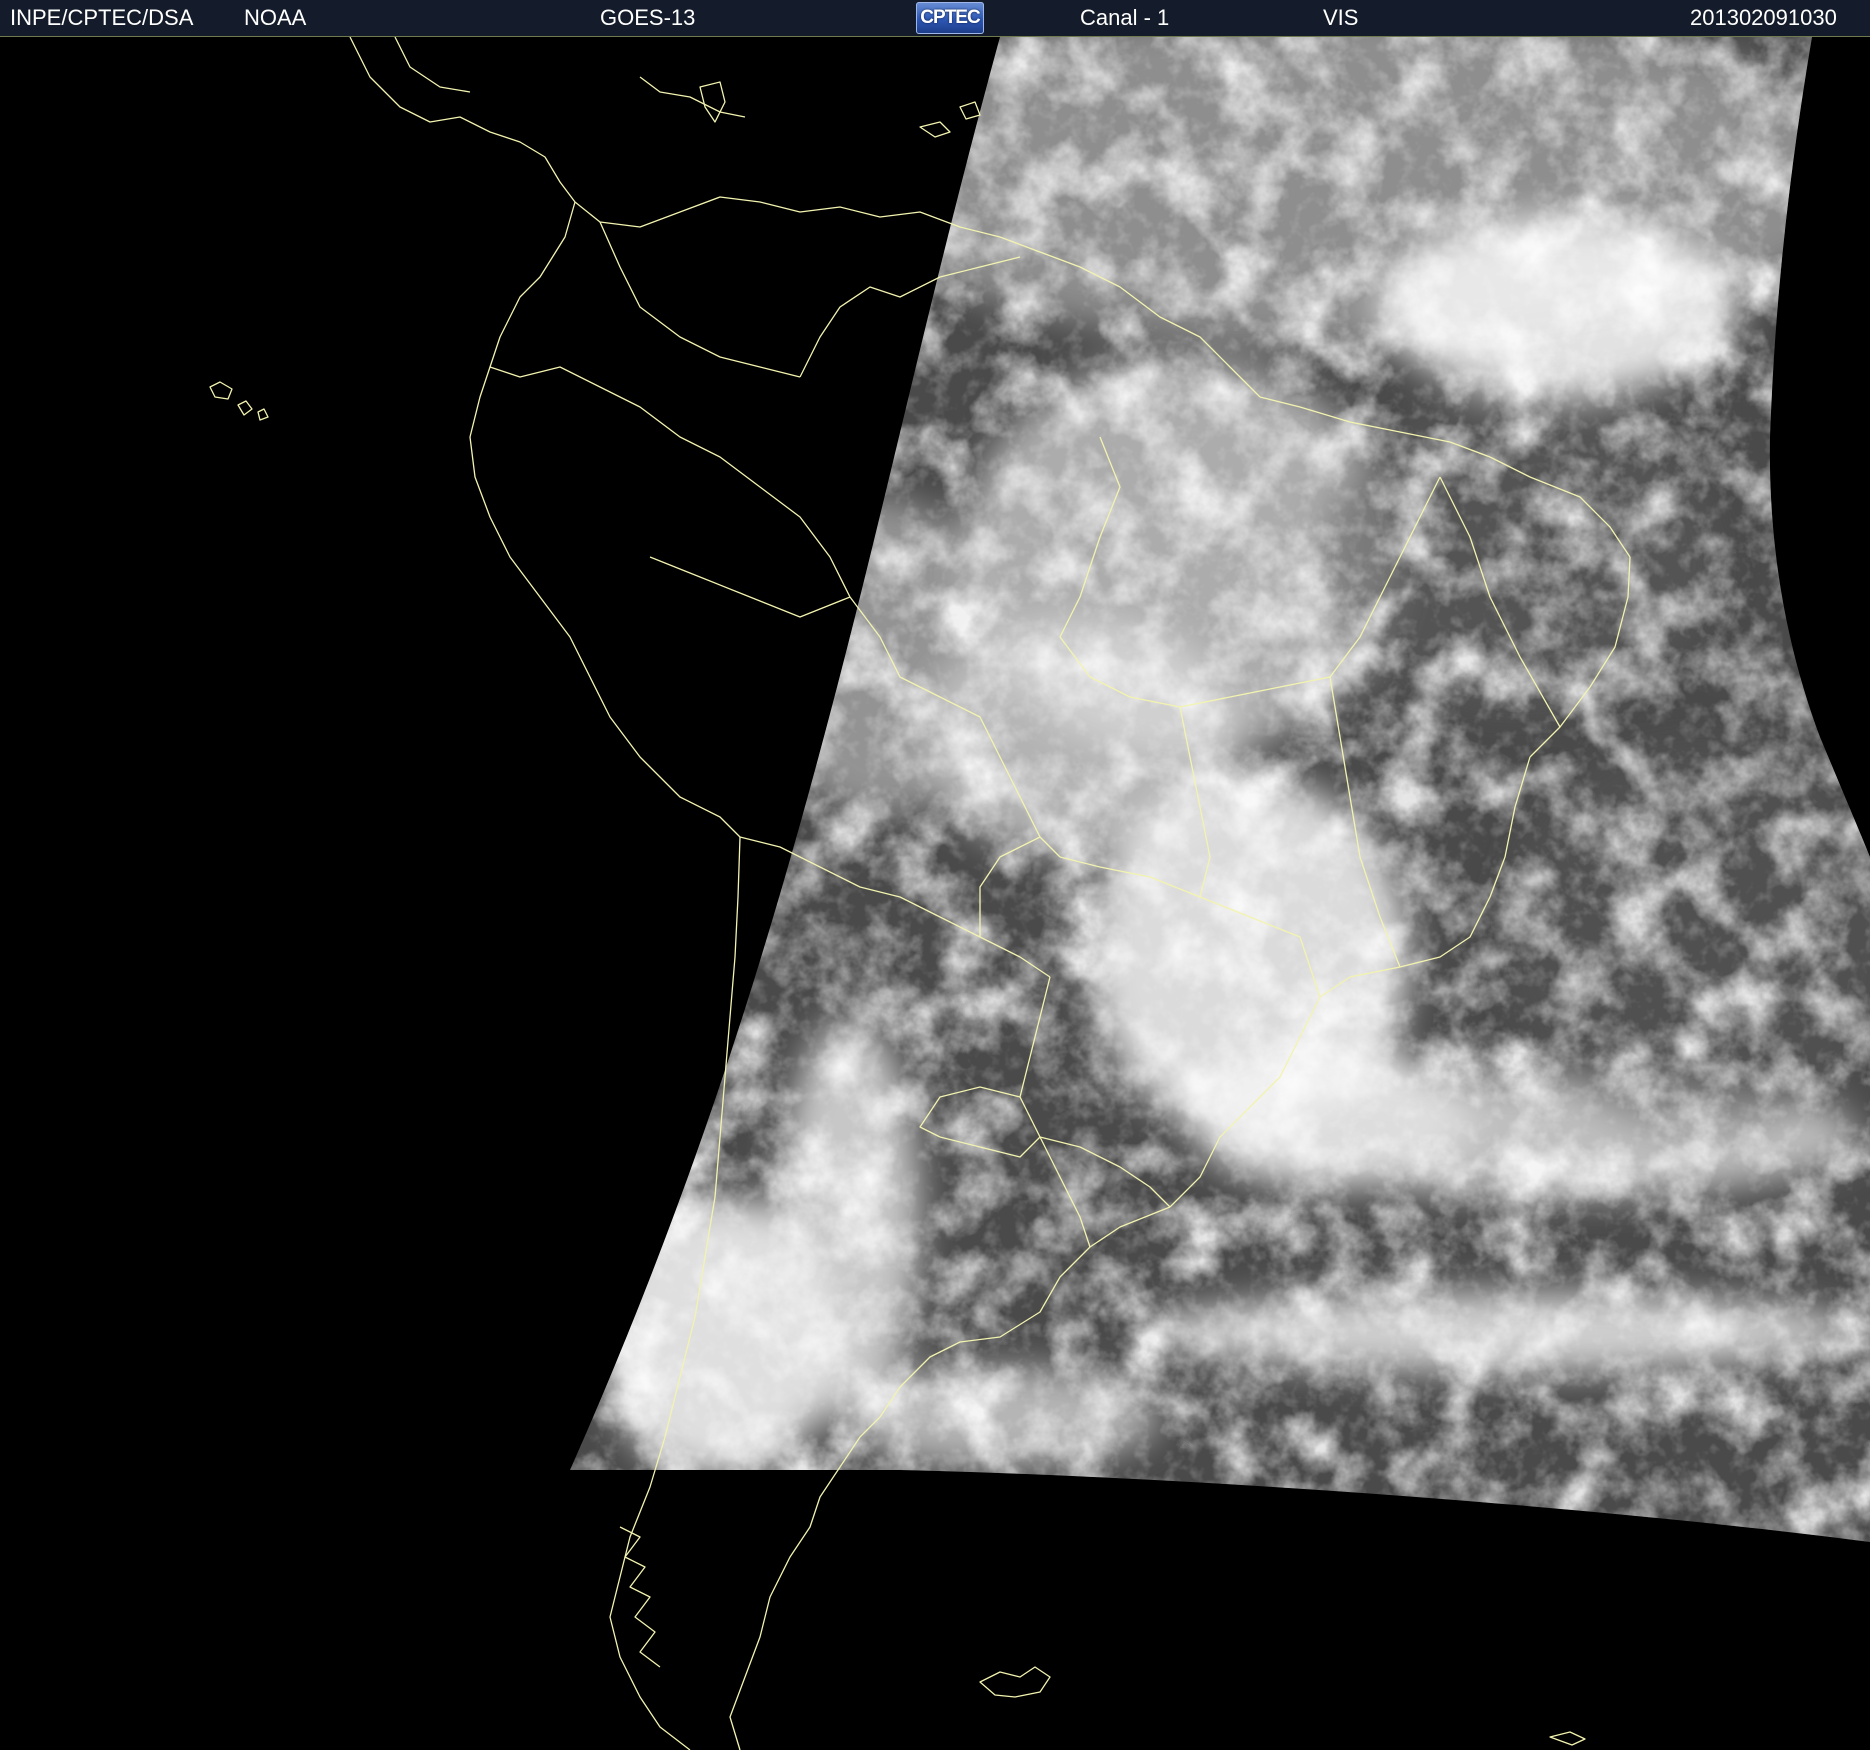 This screenshot has width=1870, height=1750. Describe the element at coordinates (1125, 17) in the screenshot. I see `channel-label: Canal - 1` at that location.